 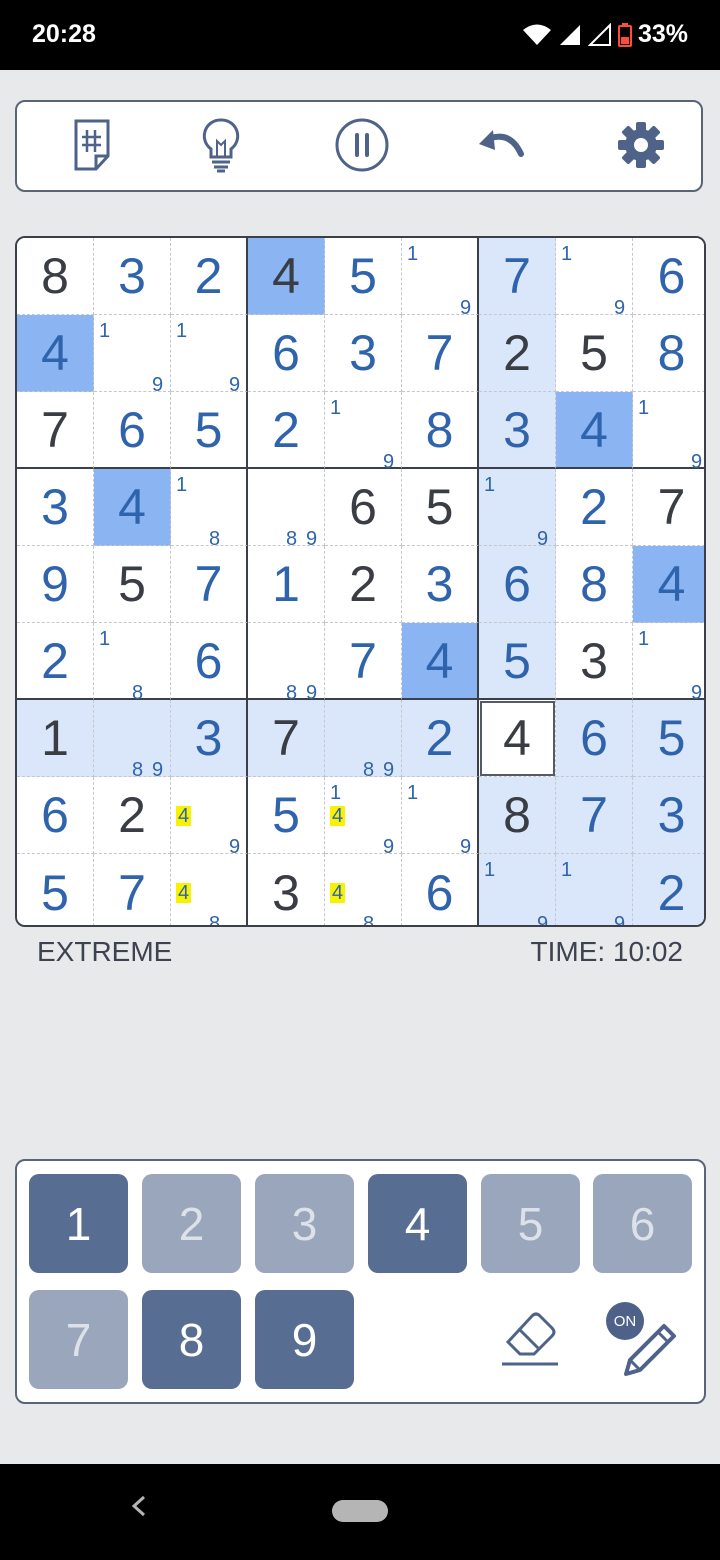 What do you see at coordinates (644, 1341) in the screenshot?
I see `pencil-mode-button: ON` at bounding box center [644, 1341].